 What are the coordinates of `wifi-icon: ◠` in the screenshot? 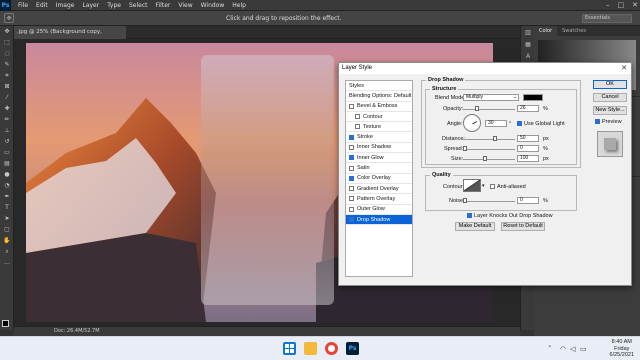 It's located at (563, 349).